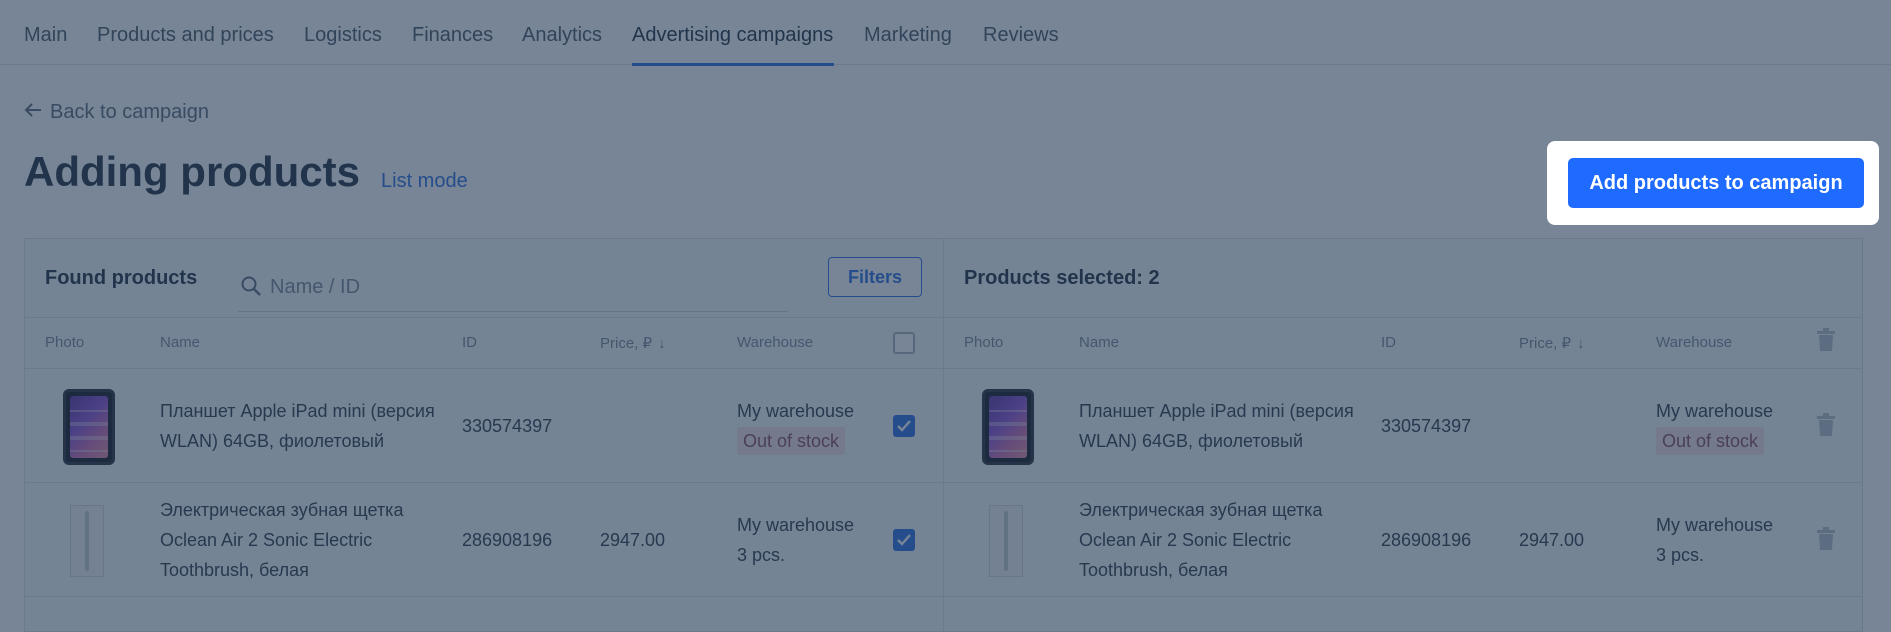 The height and width of the screenshot is (632, 1891). What do you see at coordinates (185, 35) in the screenshot?
I see `tab-products-and-prices: Products and prices` at bounding box center [185, 35].